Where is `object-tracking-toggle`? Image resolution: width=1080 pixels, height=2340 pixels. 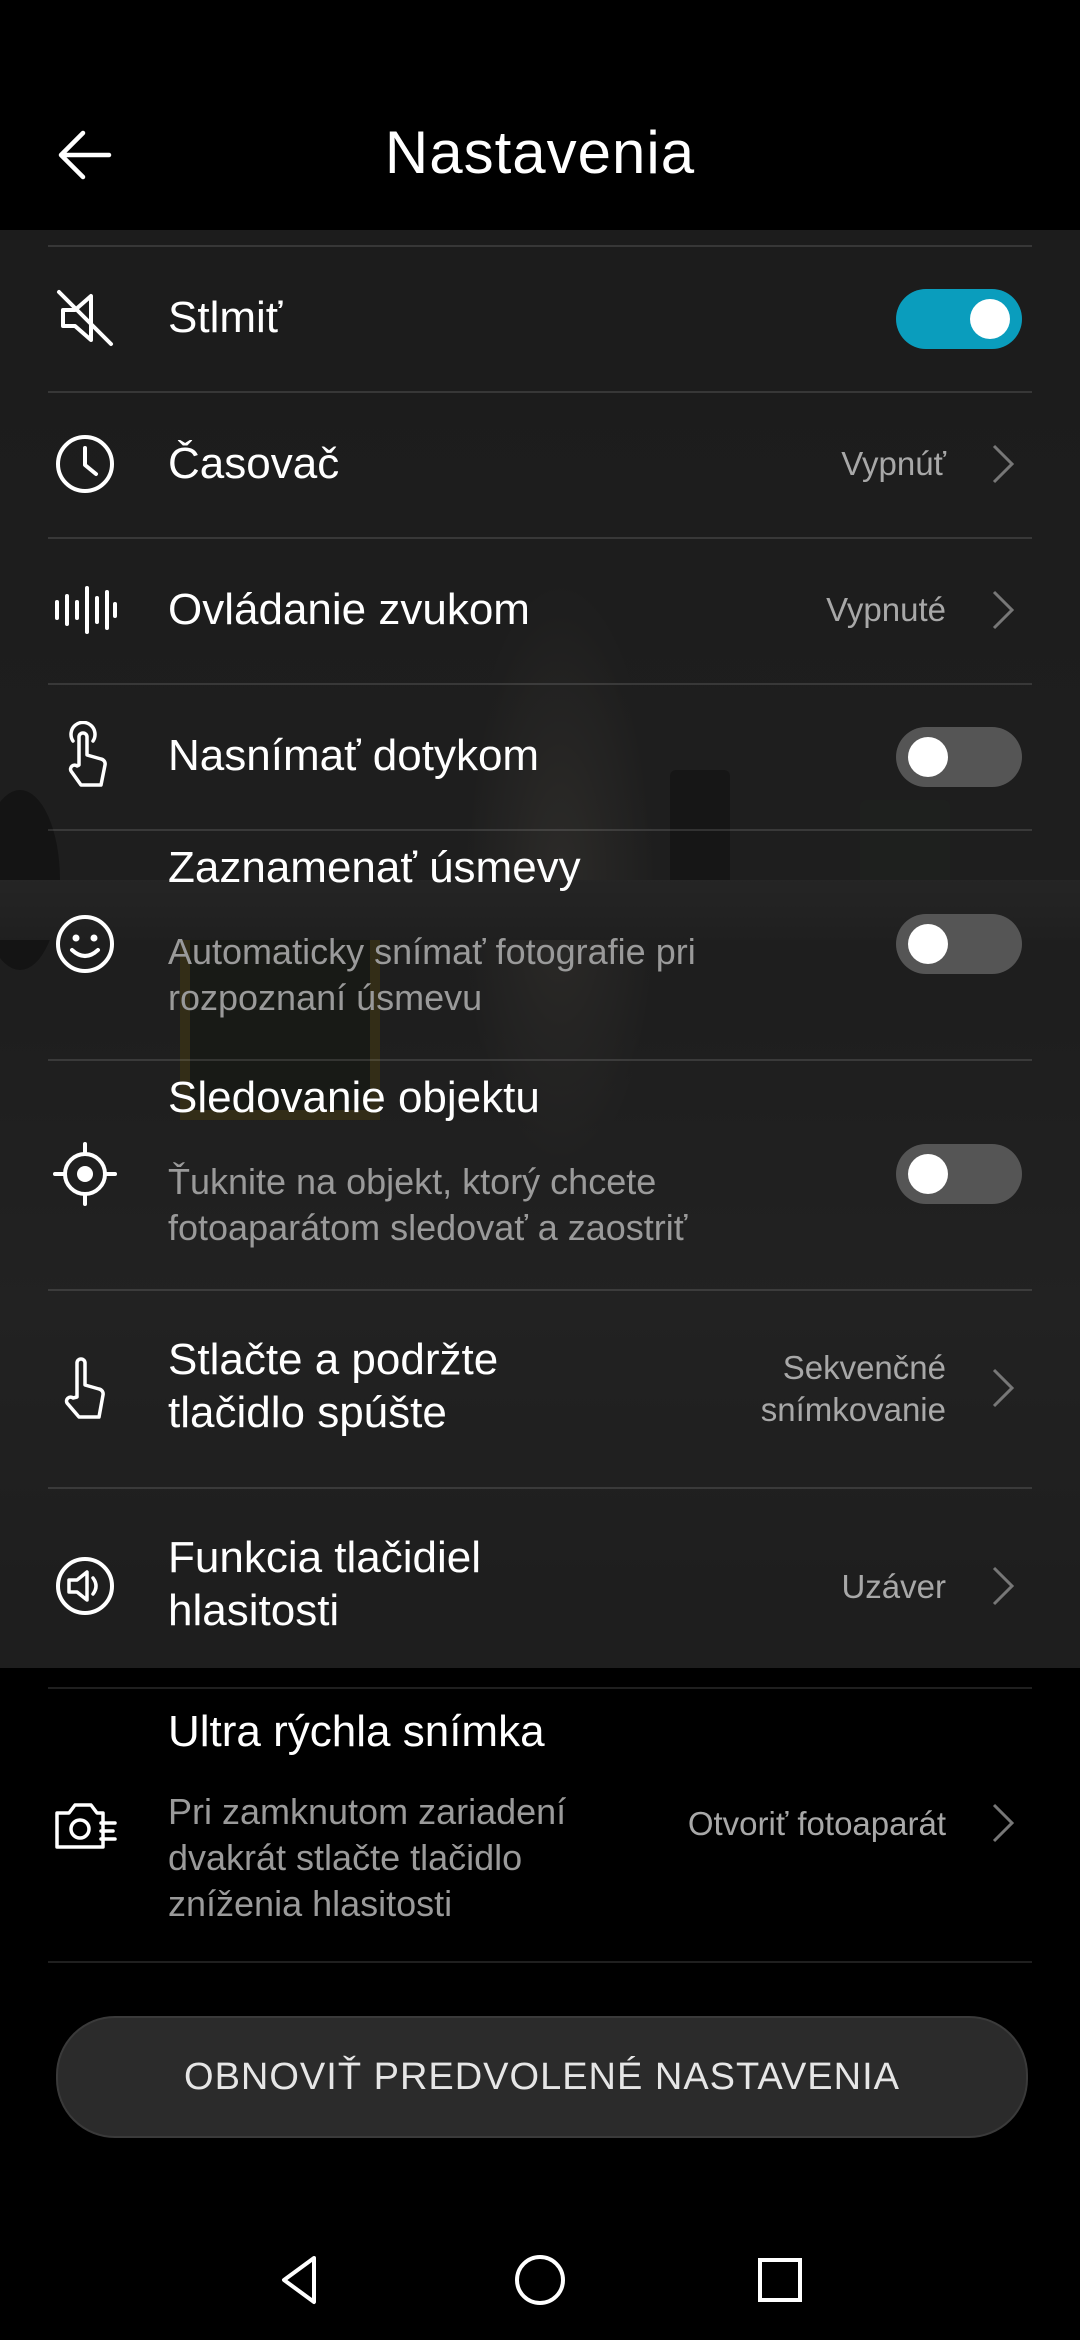
object-tracking-toggle is located at coordinates (959, 1174).